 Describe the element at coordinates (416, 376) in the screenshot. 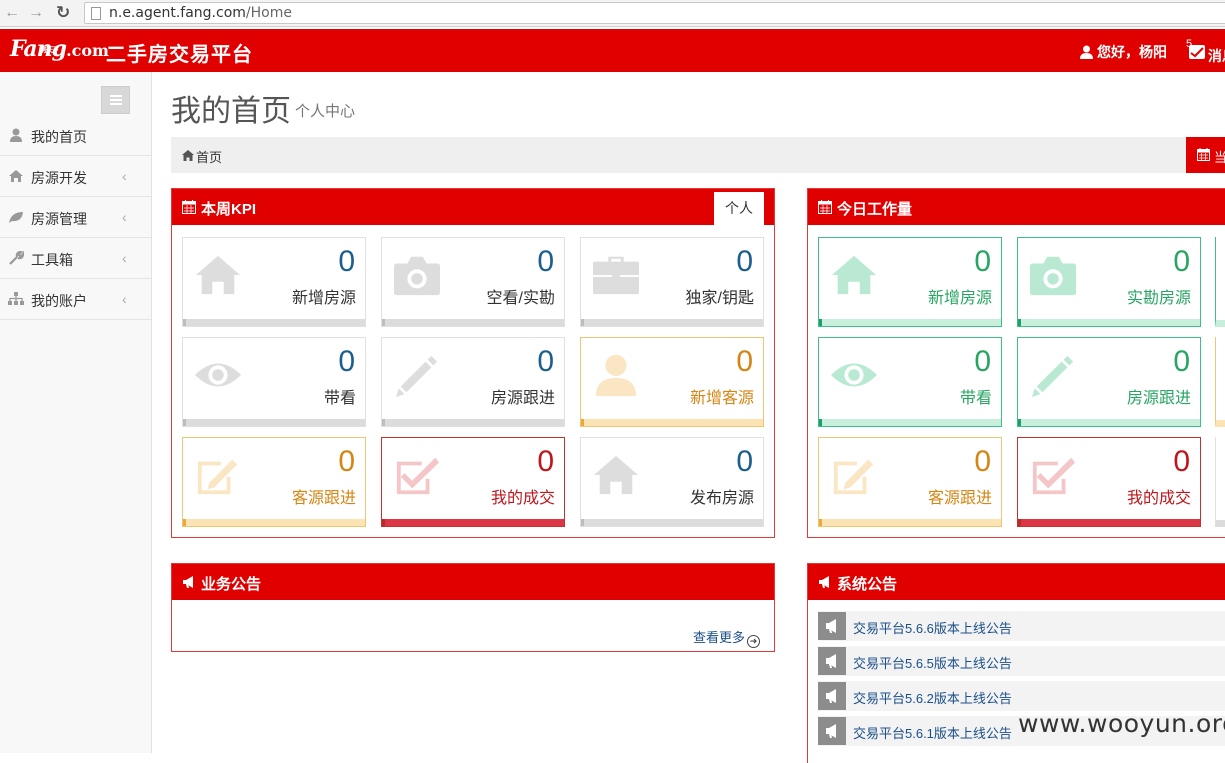

I see `pencil-icon` at that location.